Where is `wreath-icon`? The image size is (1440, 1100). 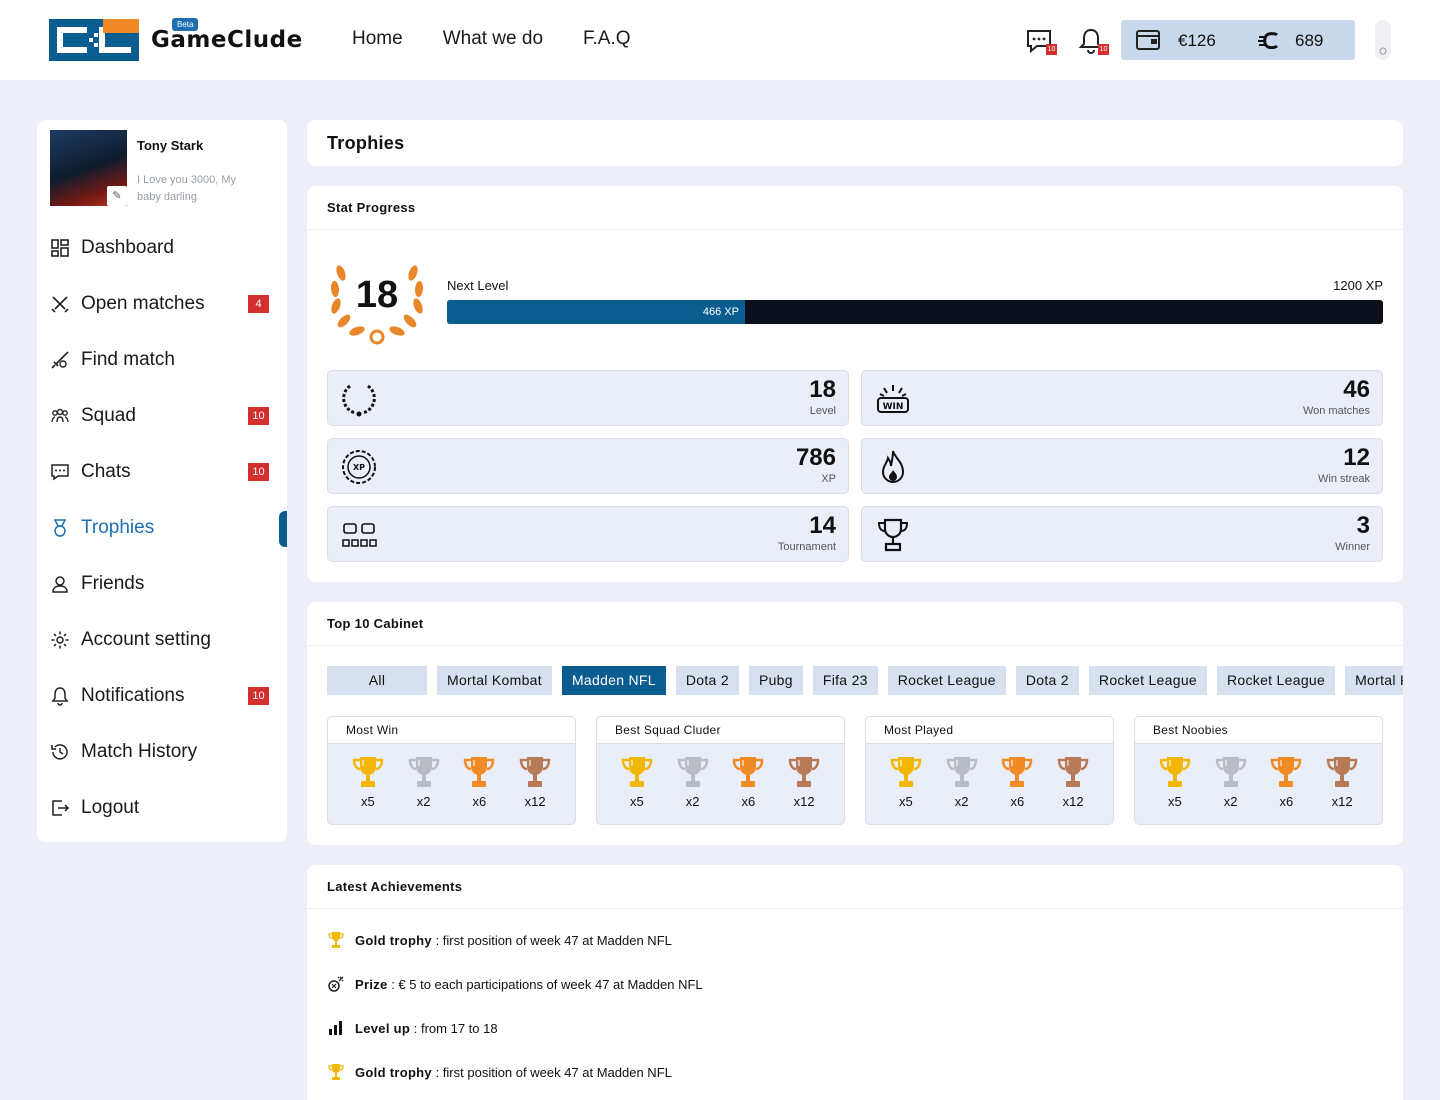 wreath-icon is located at coordinates (359, 400).